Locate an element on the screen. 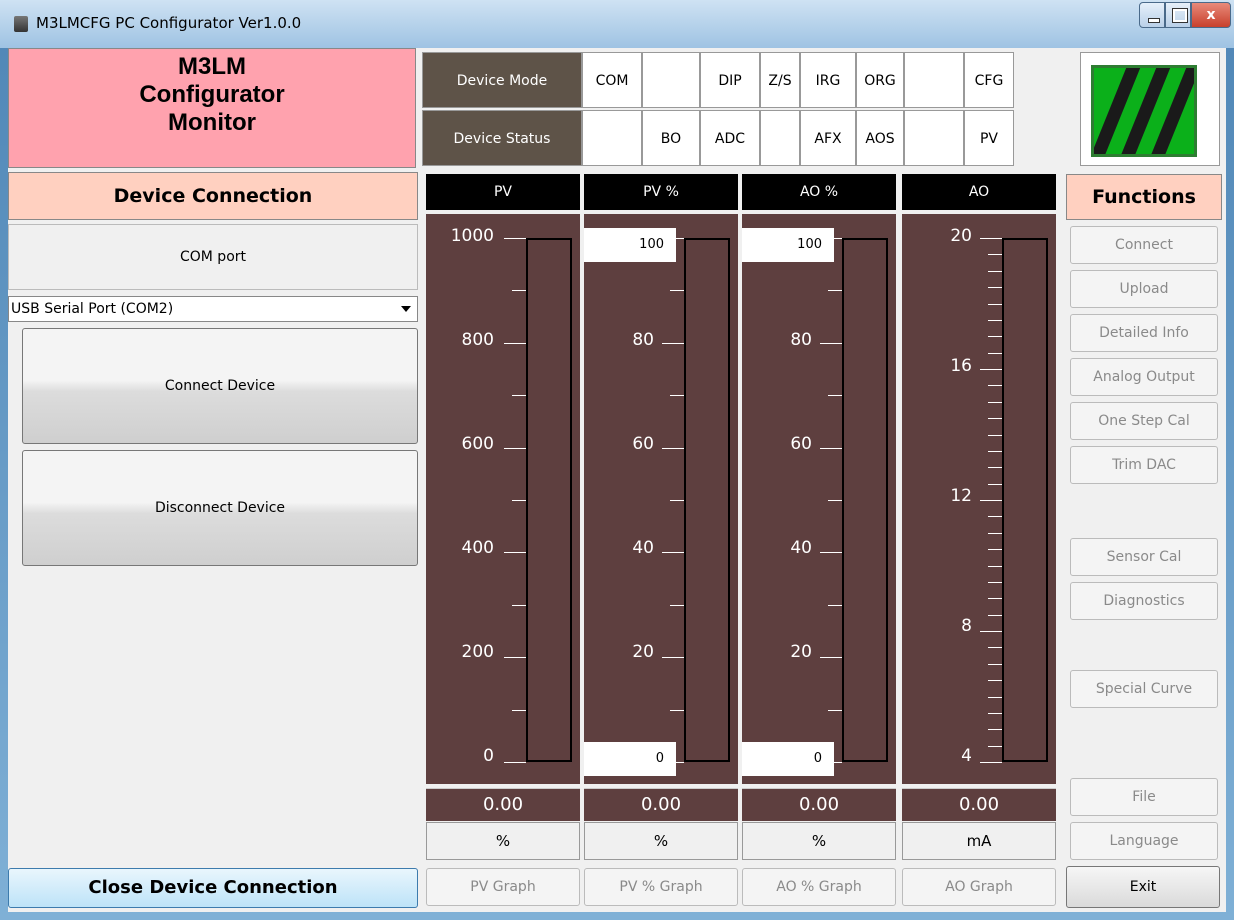  ao-tick-label: 20 is located at coordinates (961, 236).